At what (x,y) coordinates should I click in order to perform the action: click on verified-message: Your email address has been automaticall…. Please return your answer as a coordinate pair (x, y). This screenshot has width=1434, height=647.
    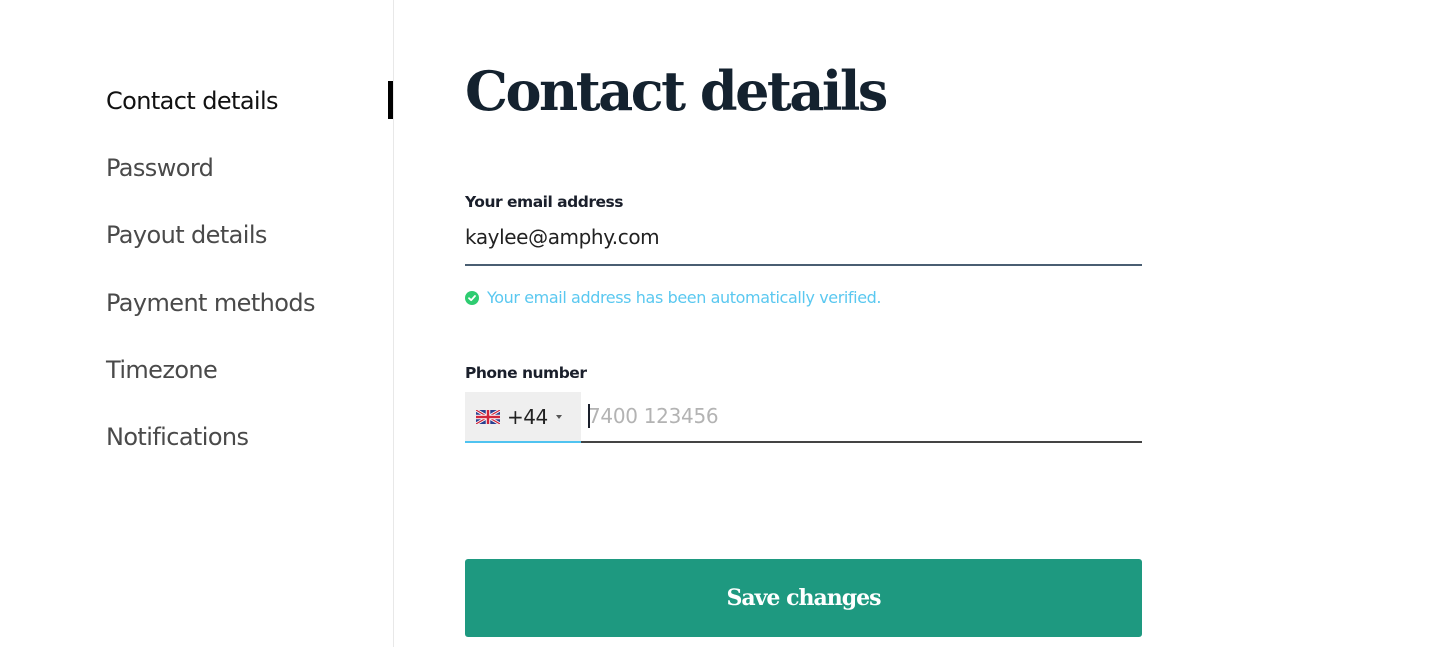
    Looking at the image, I should click on (684, 297).